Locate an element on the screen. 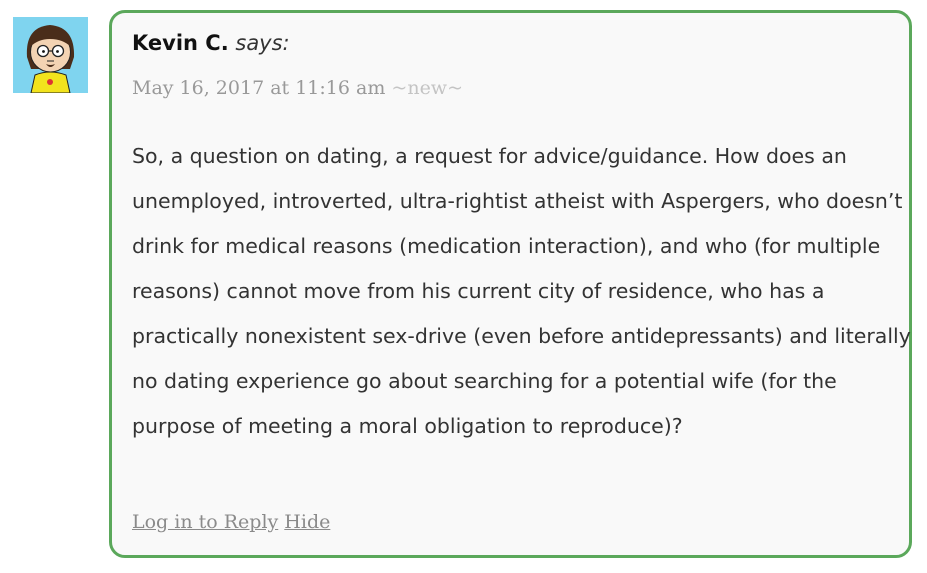 Image resolution: width=927 pixels, height=573 pixels. login-to-reply-link: Log in to Reply is located at coordinates (205, 522).